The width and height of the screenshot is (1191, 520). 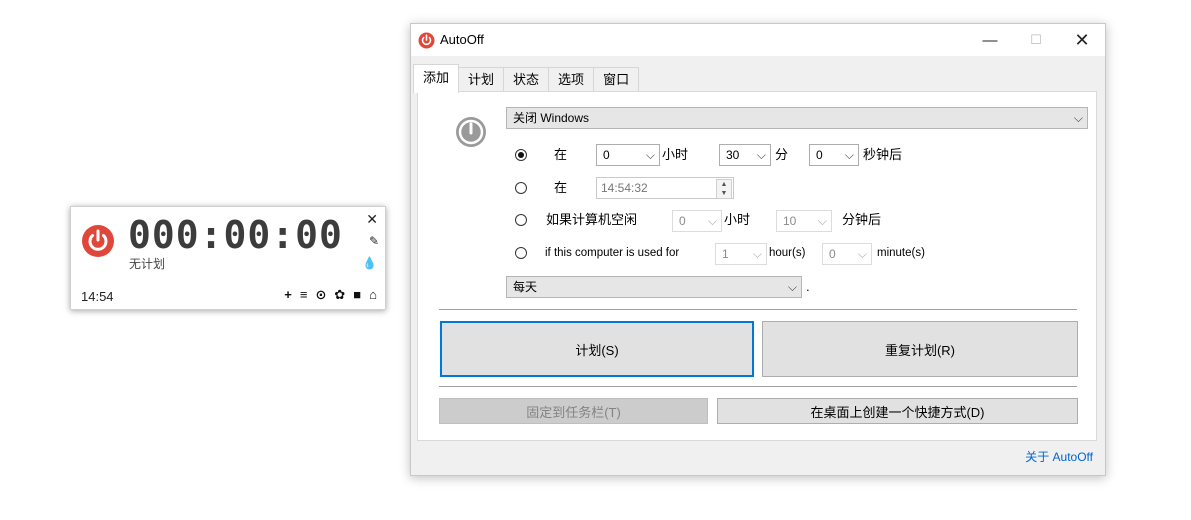 I want to click on close-button: ✕, so click(x=1082, y=40).